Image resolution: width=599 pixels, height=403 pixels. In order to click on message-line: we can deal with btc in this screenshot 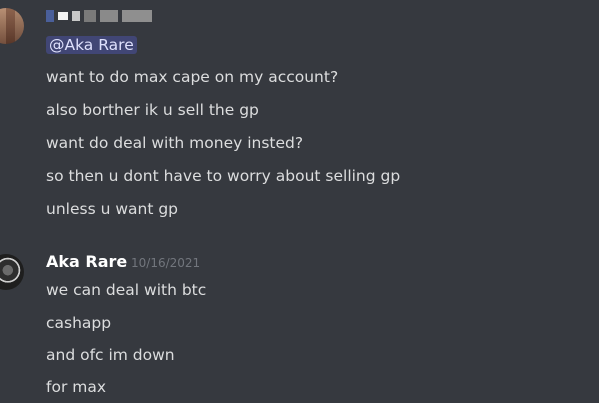, I will do `click(126, 290)`.